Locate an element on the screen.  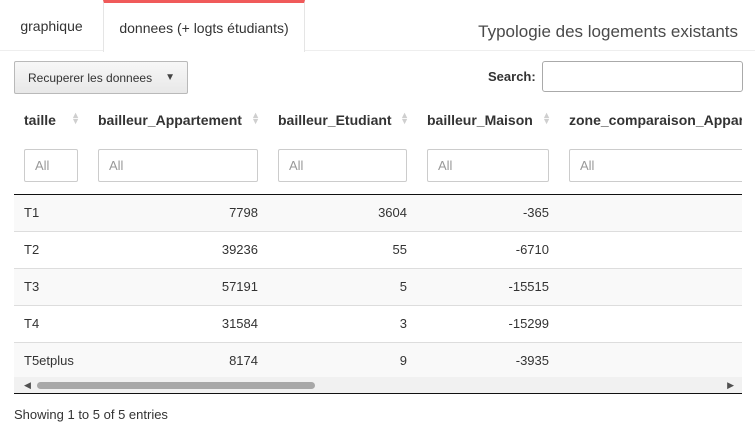
table-row: T4 31584 3 -15299 is located at coordinates (378, 323).